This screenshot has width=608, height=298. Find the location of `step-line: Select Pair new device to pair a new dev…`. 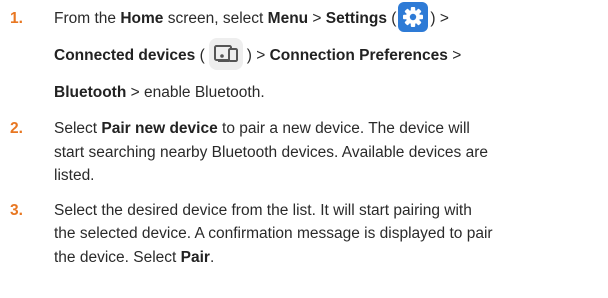

step-line: Select Pair new device to pair a new dev… is located at coordinates (262, 128).